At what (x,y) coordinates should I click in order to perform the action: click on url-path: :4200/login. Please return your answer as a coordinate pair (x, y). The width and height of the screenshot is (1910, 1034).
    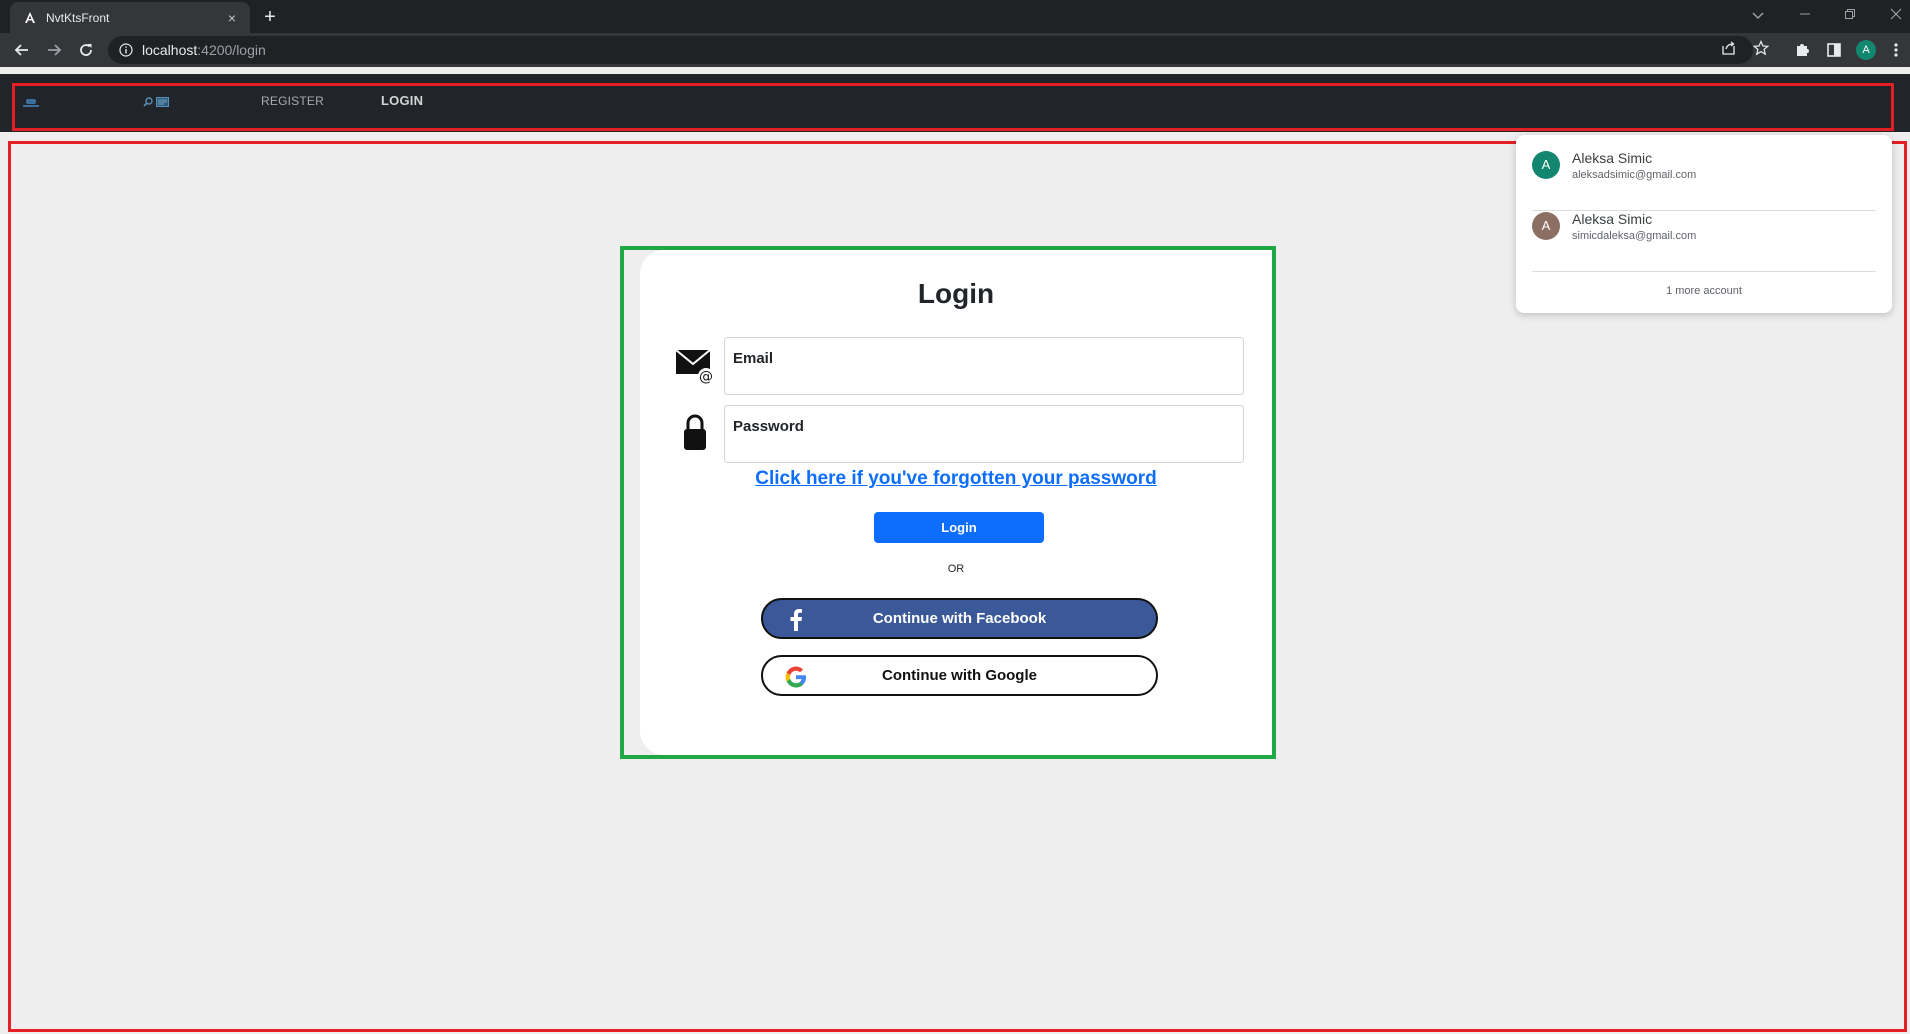
    Looking at the image, I should click on (231, 50).